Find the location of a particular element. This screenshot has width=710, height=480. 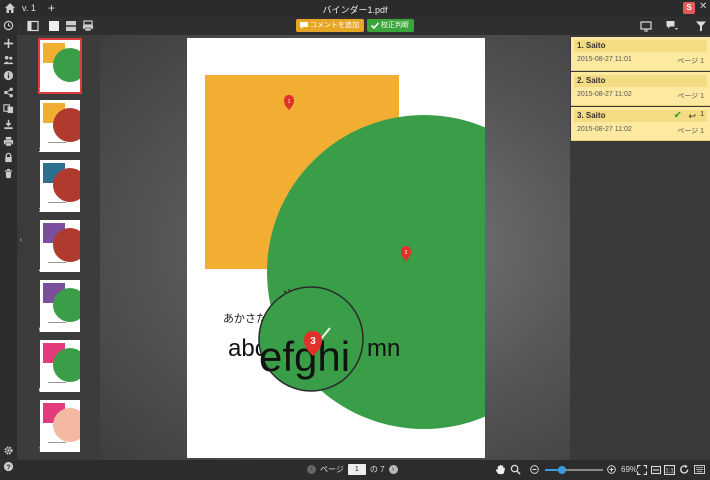

hand-tool-icon is located at coordinates (500, 469).